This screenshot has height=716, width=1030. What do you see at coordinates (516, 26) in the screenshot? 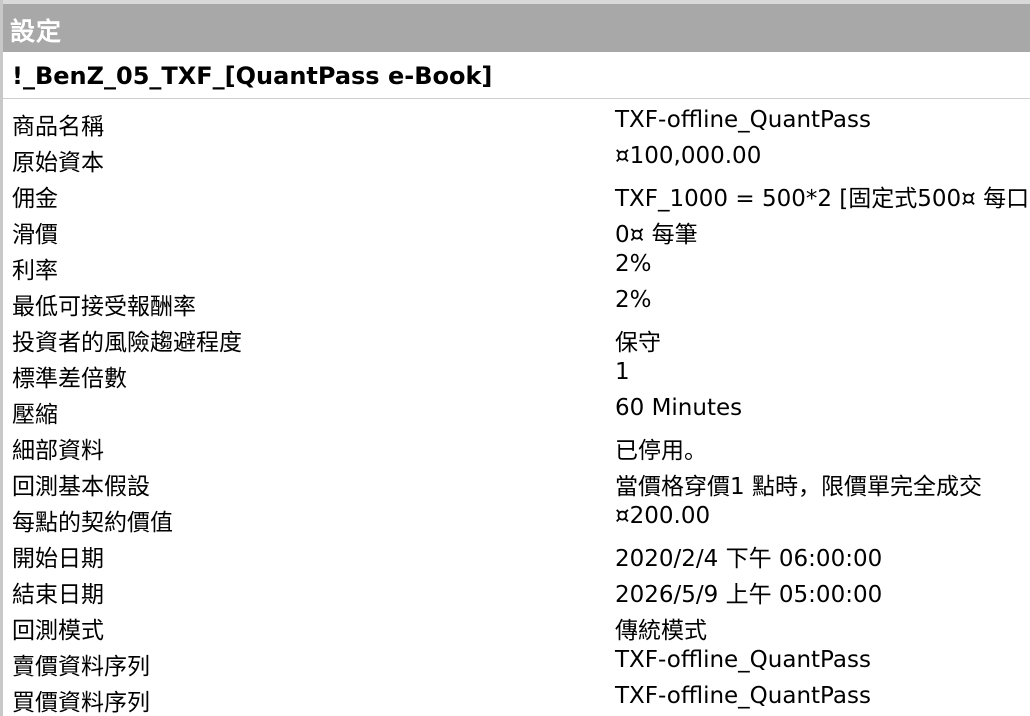
I see `settings-header: 設定` at bounding box center [516, 26].